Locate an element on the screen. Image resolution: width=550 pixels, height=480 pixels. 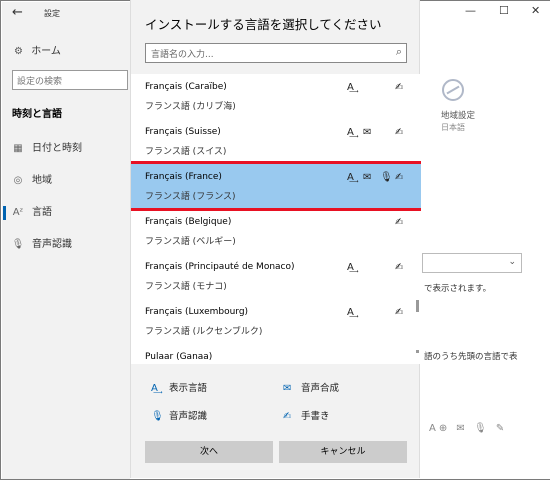
region-settings-label: 地域設定 is located at coordinates (458, 115).